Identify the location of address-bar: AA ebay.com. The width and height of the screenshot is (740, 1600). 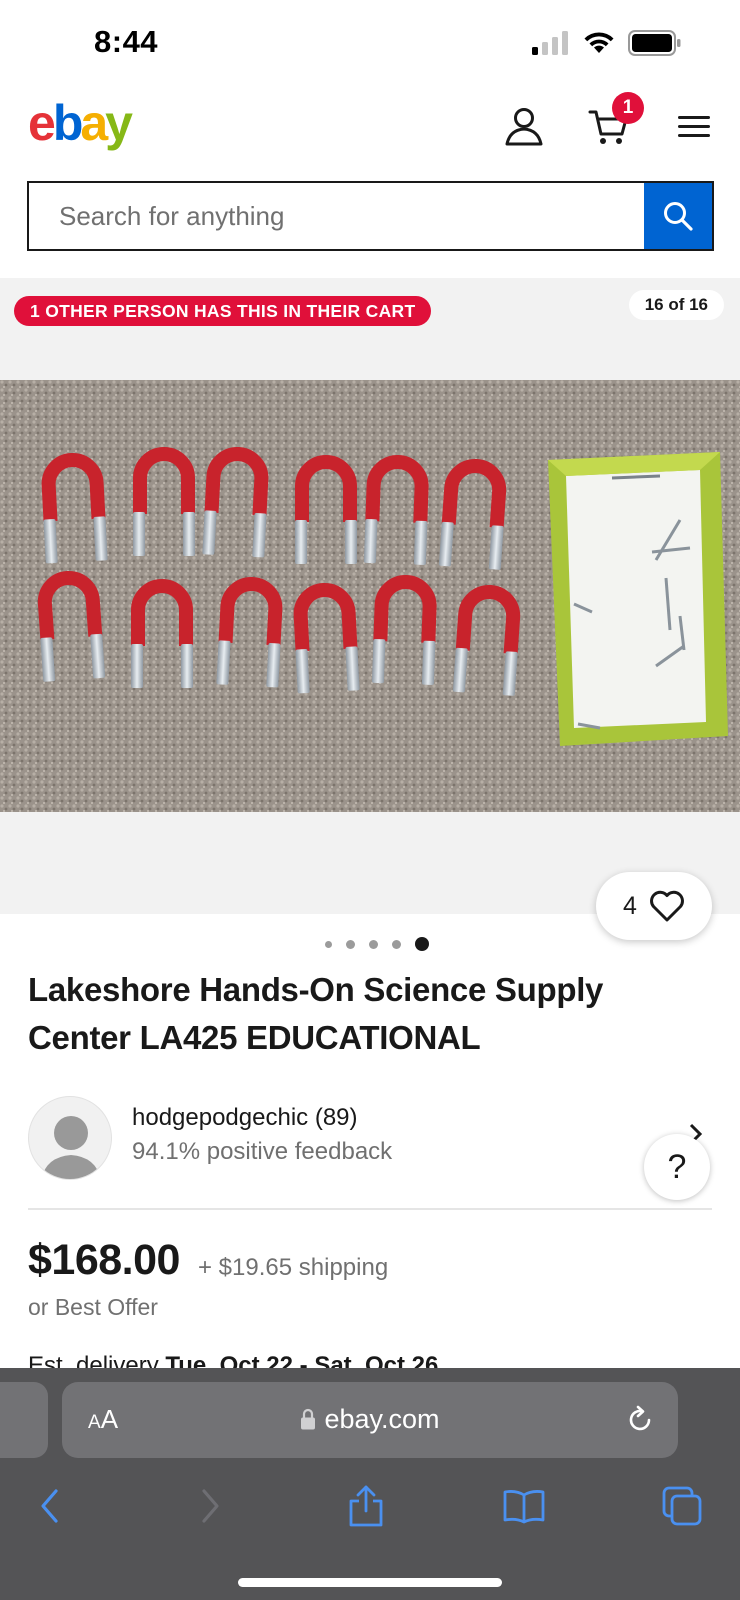
(370, 1420).